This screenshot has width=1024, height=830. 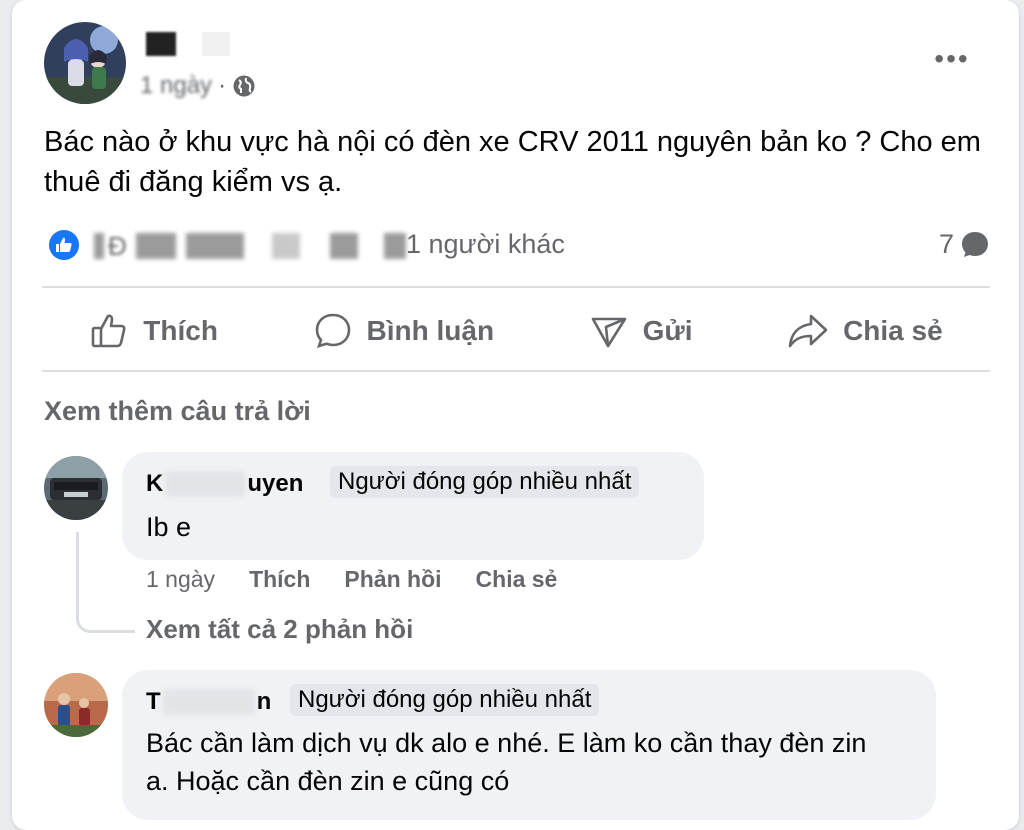 What do you see at coordinates (177, 411) in the screenshot?
I see `see-more-replies-link: Xem thêm câu trả lời` at bounding box center [177, 411].